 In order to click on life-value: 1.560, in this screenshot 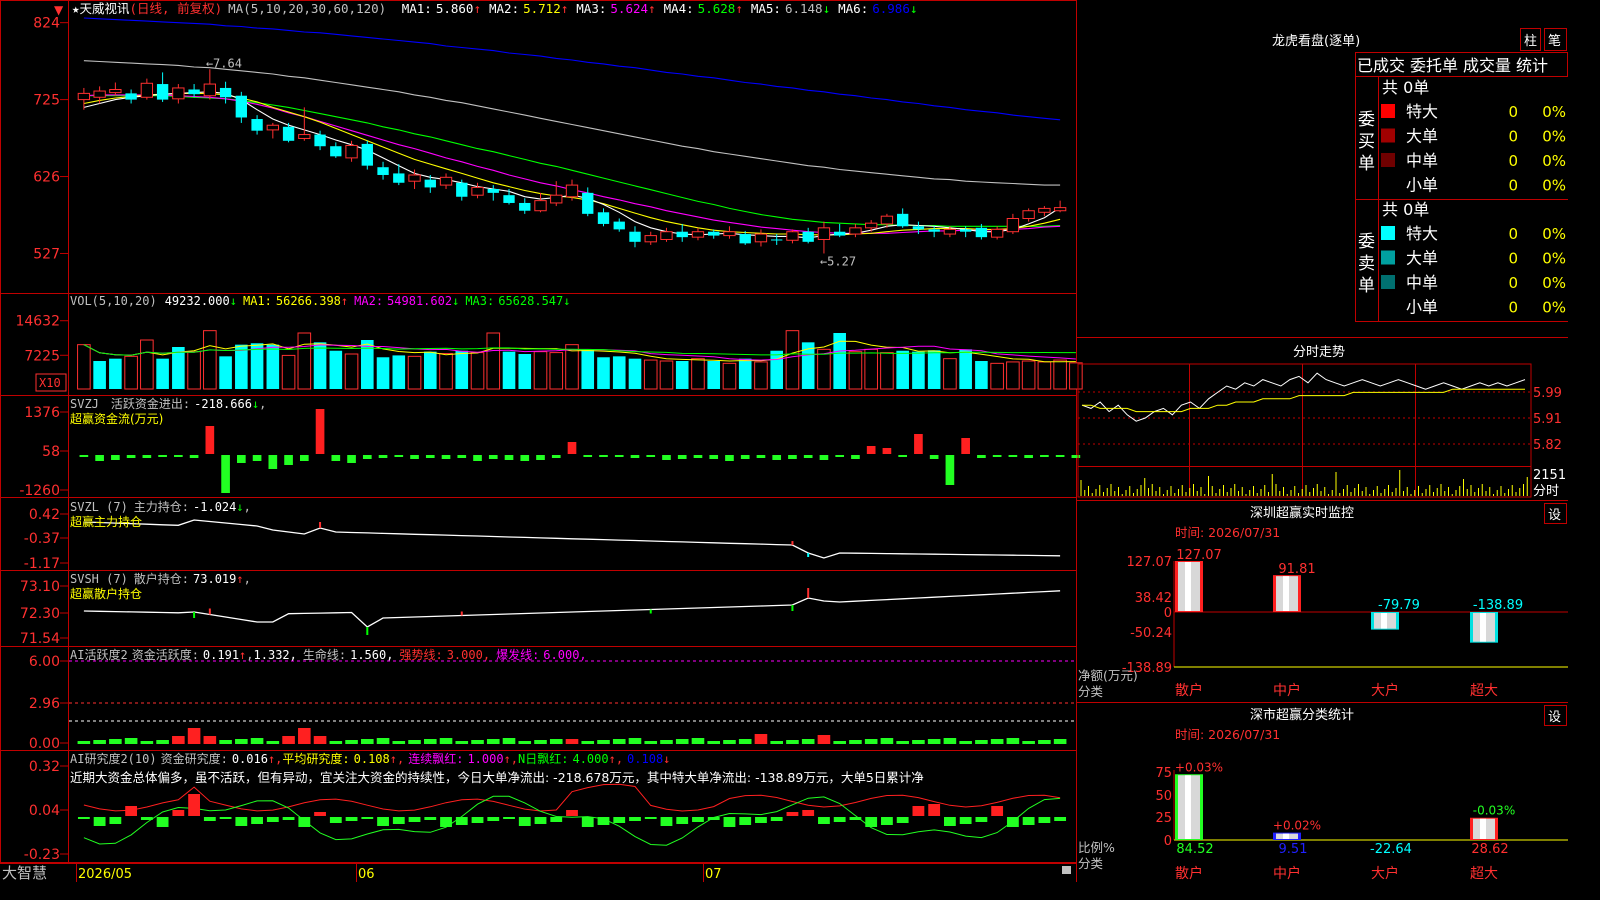, I will do `click(371, 655)`.